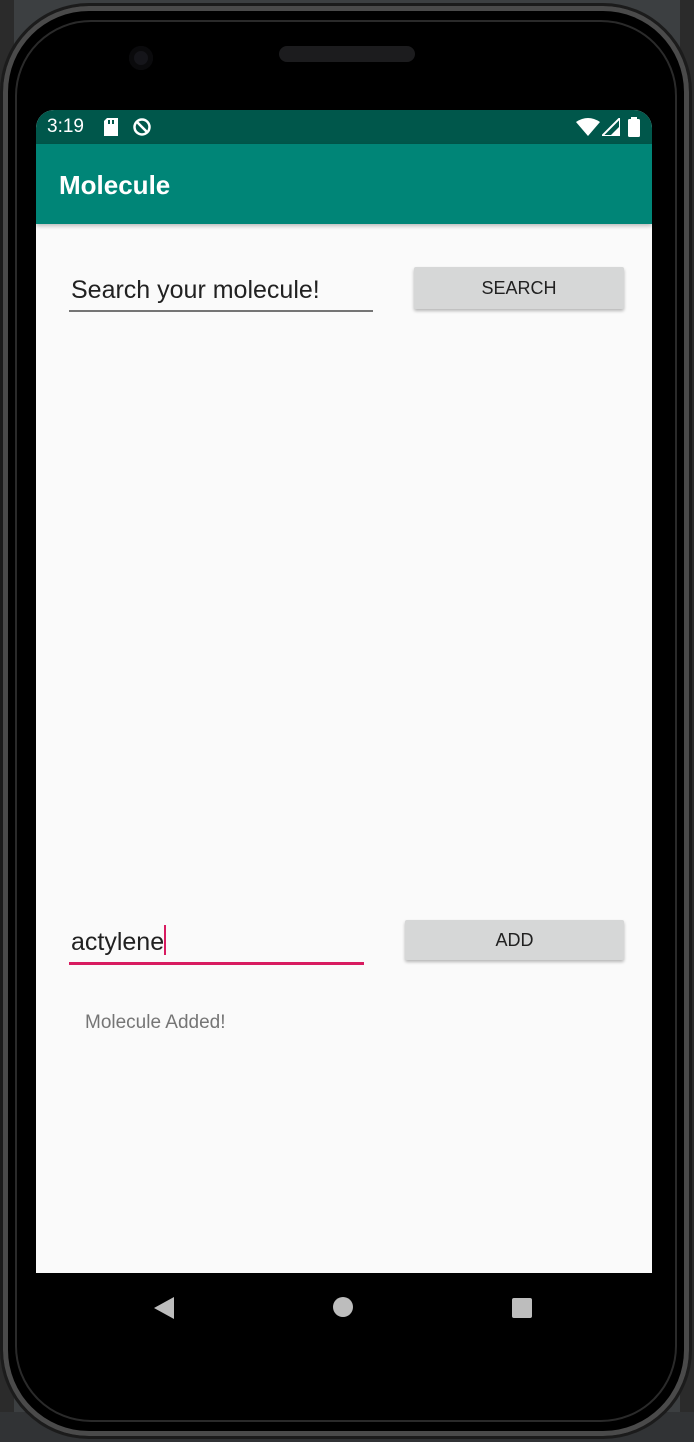  What do you see at coordinates (347, 54) in the screenshot?
I see `earpiece-speaker` at bounding box center [347, 54].